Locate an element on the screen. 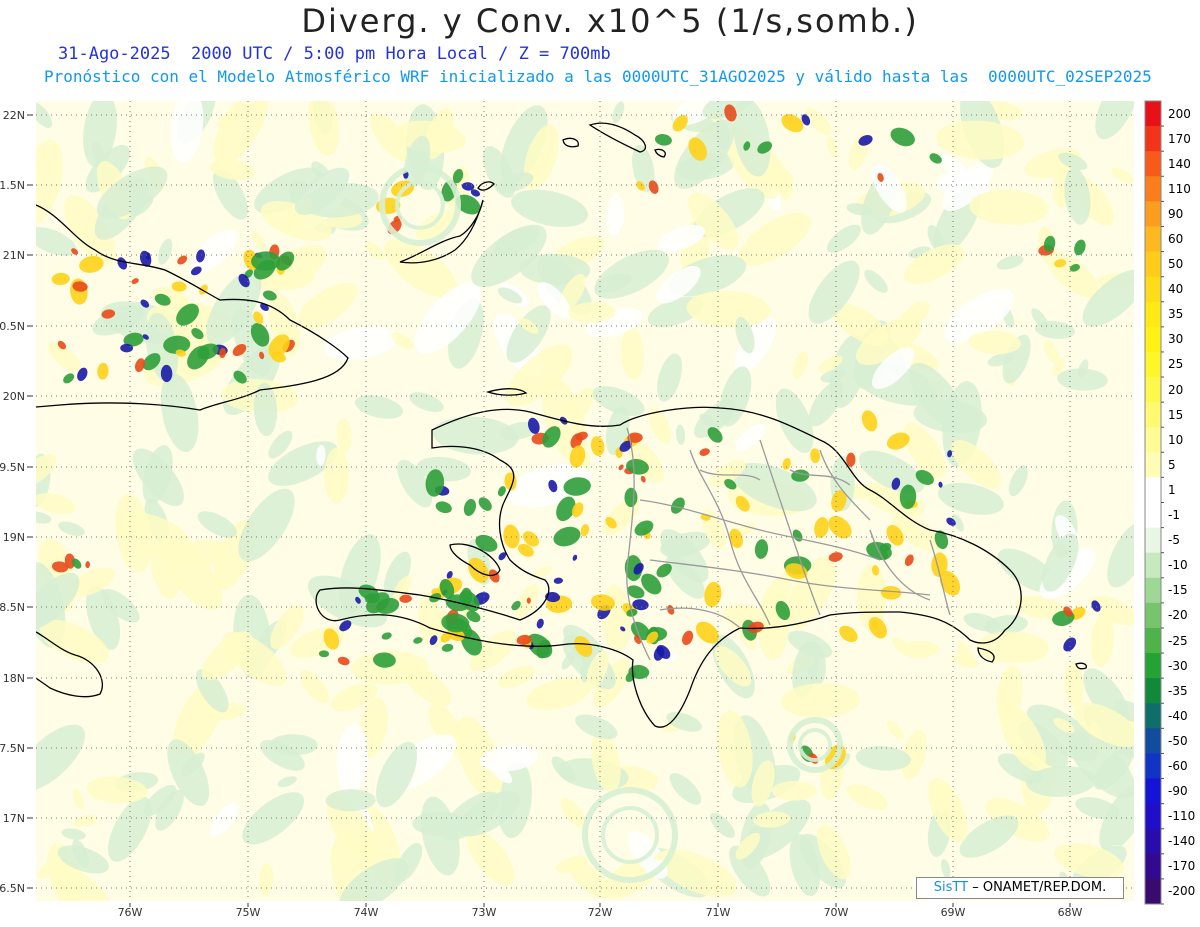 The height and width of the screenshot is (927, 1200). credit-box: SisTT – ONAMET/REP.DOM. is located at coordinates (1020, 888).